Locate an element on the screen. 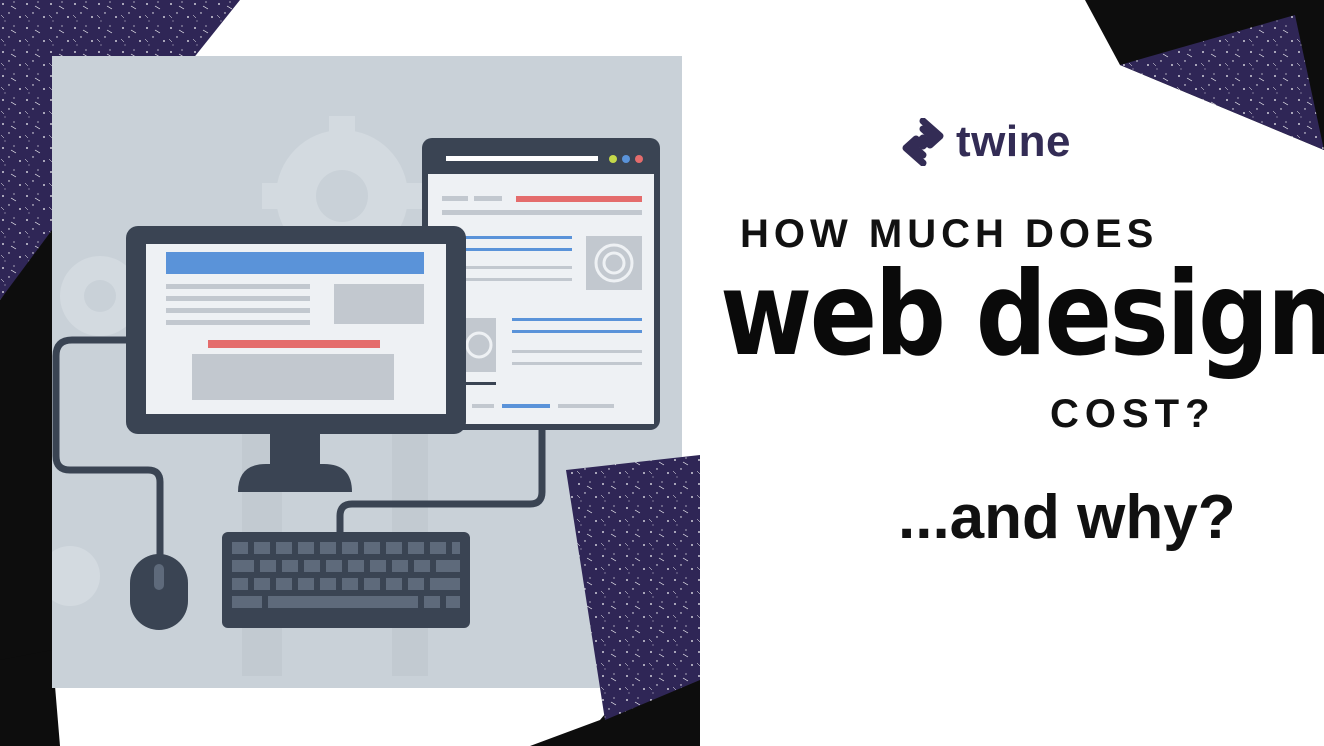 The height and width of the screenshot is (746, 1324). brand-logo: twine is located at coordinates (985, 142).